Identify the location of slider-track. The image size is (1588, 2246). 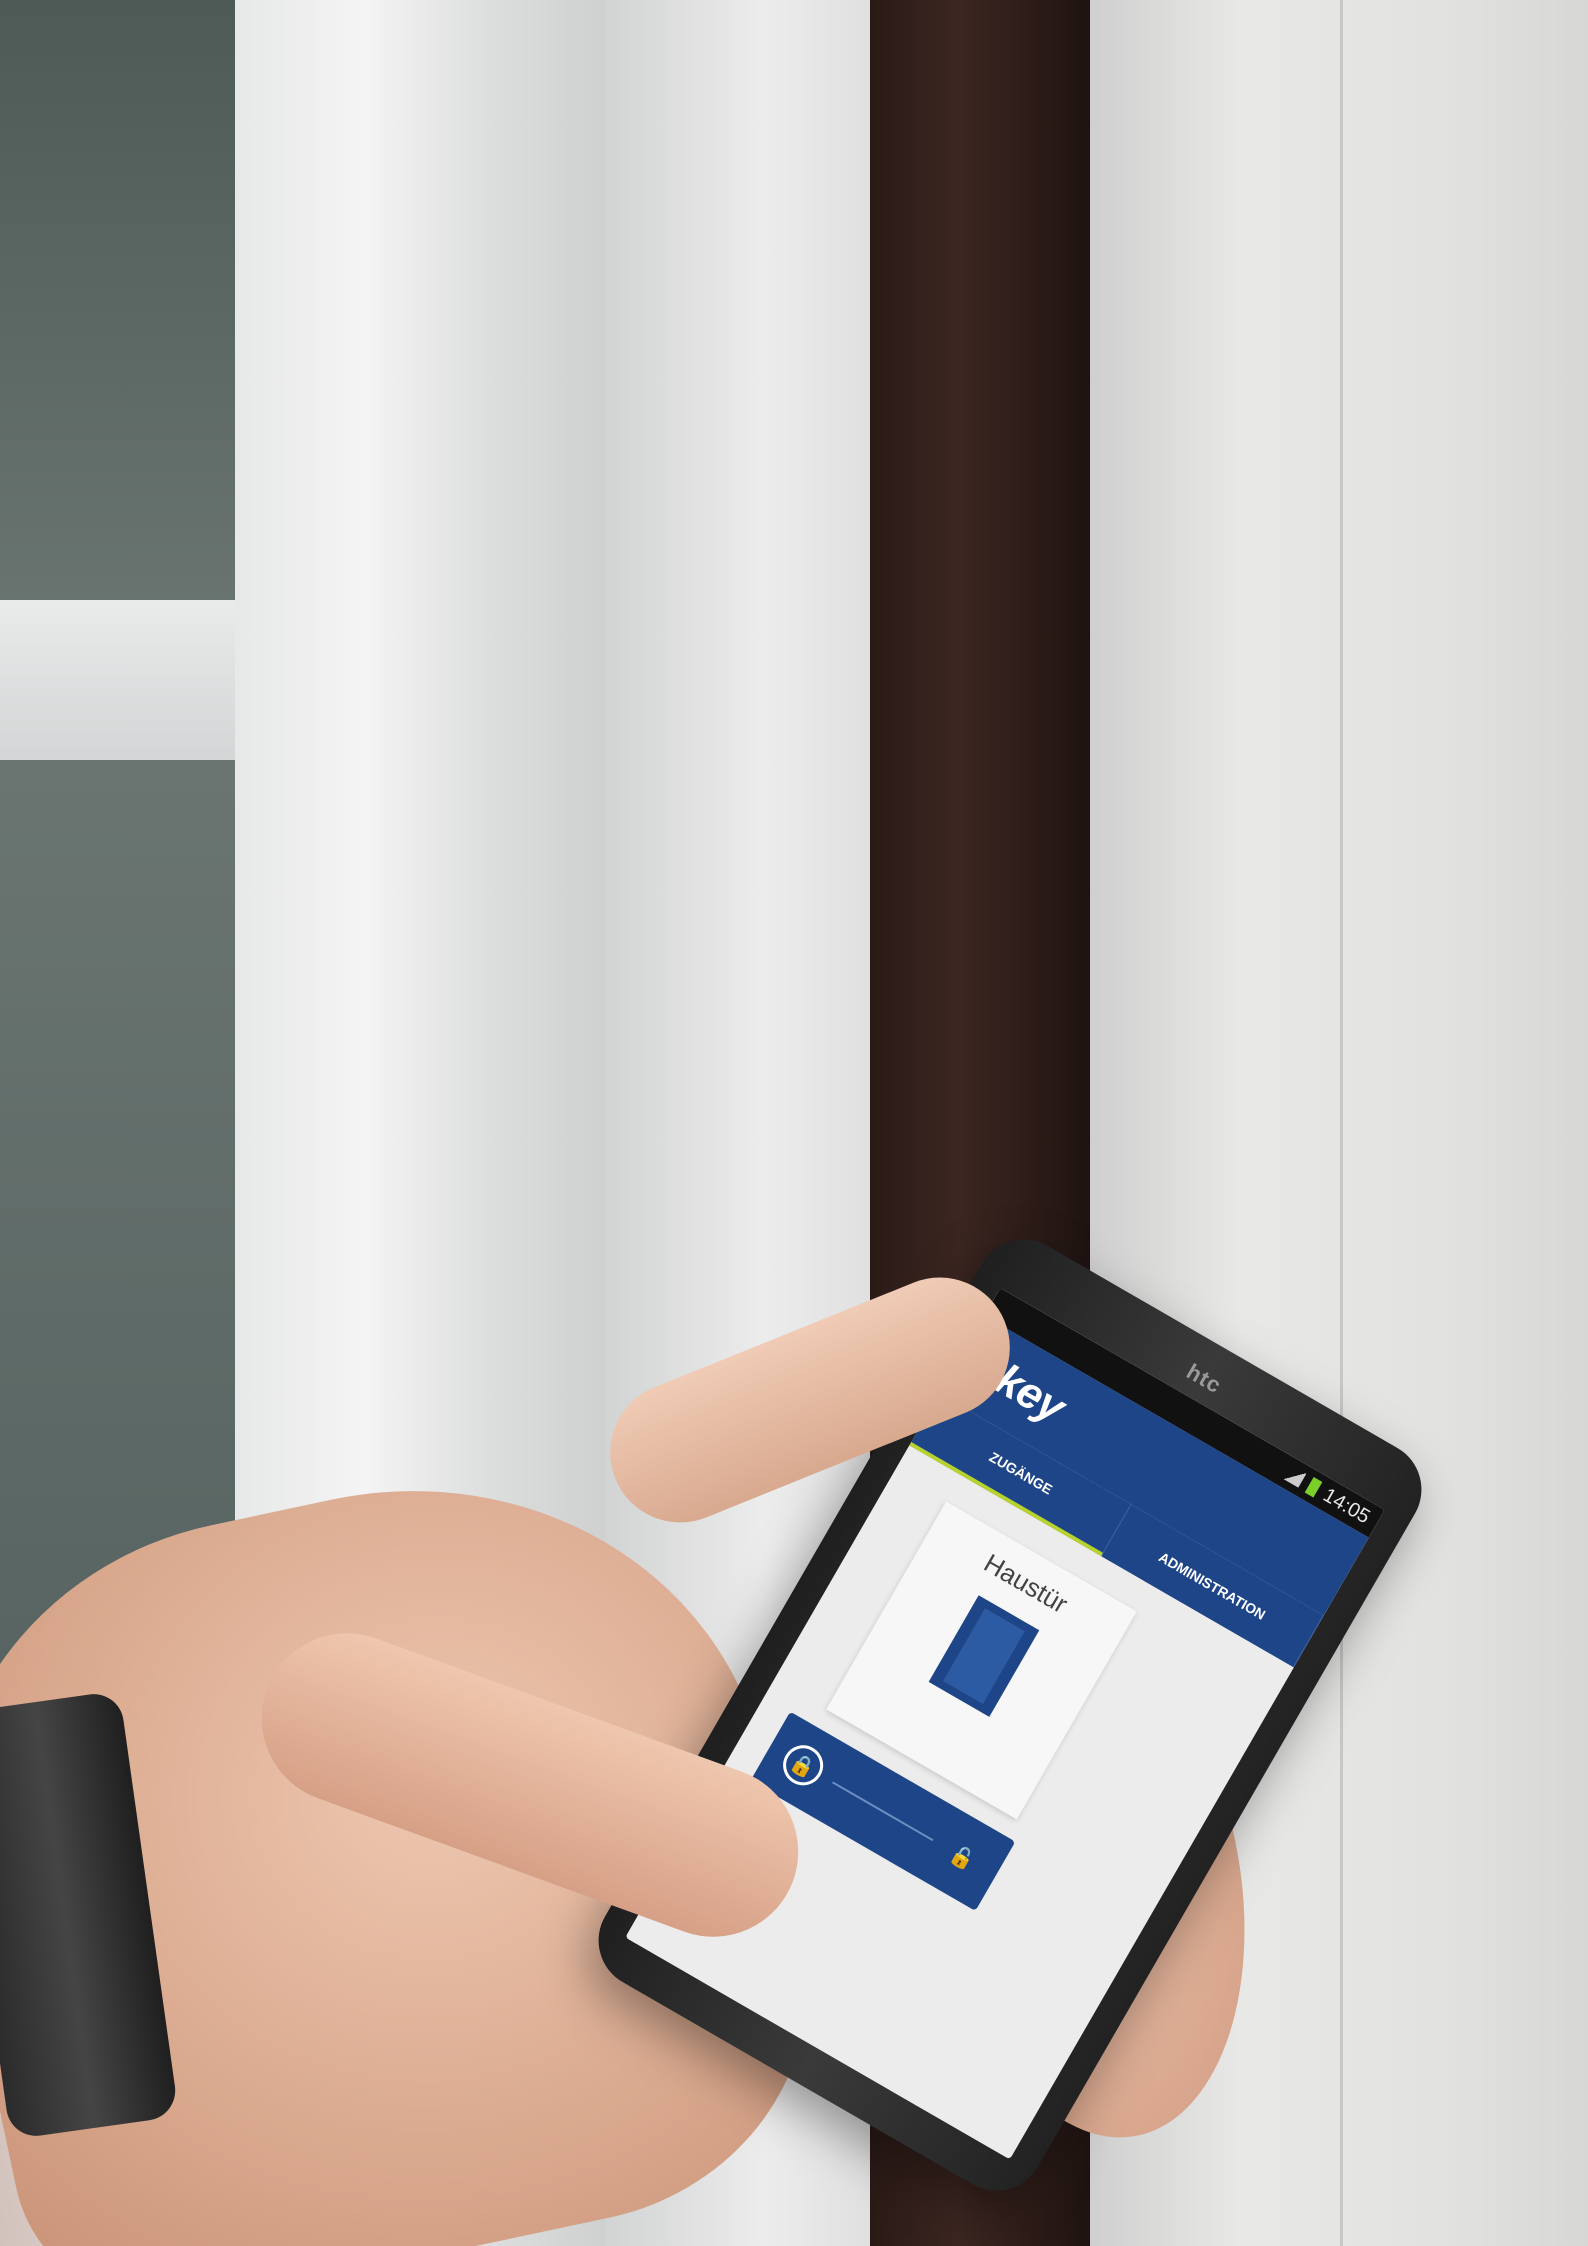
(883, 1811).